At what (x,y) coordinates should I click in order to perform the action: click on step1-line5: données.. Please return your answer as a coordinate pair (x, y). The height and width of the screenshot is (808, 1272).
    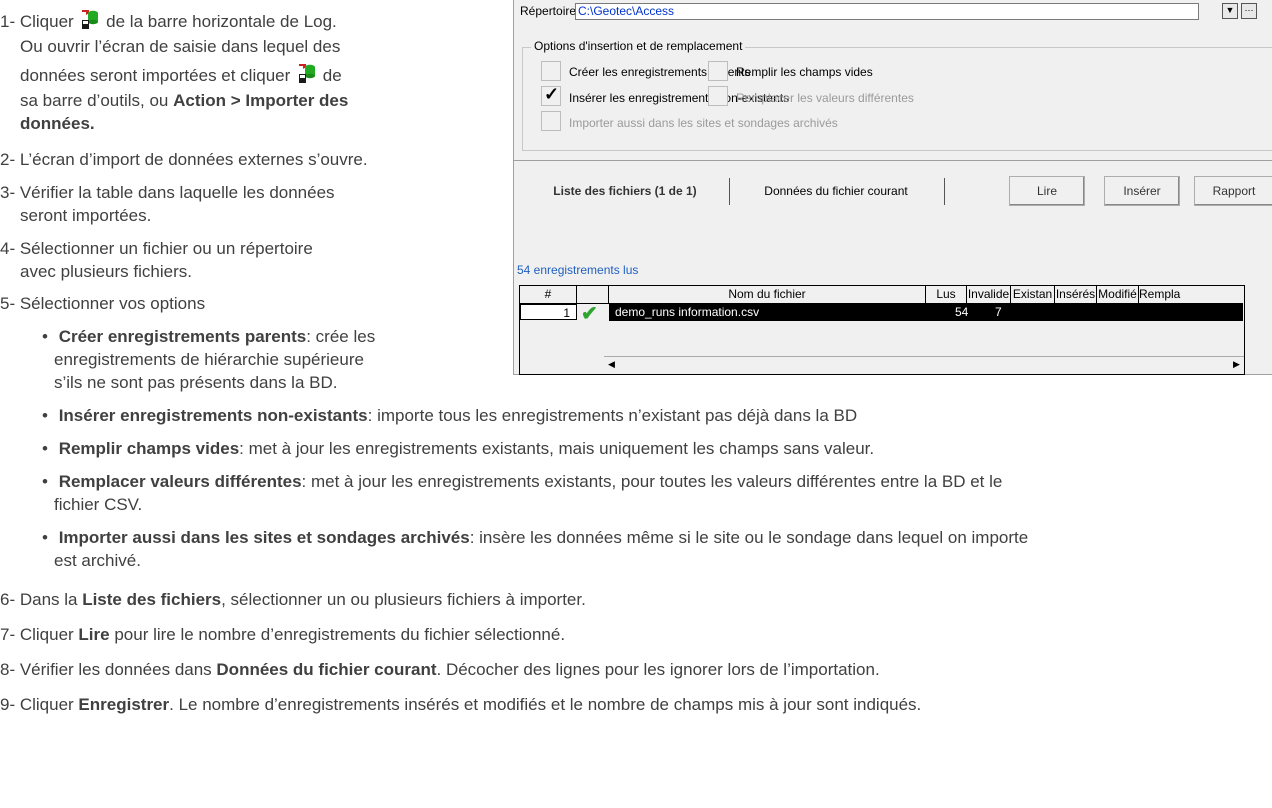
    Looking at the image, I should click on (57, 123).